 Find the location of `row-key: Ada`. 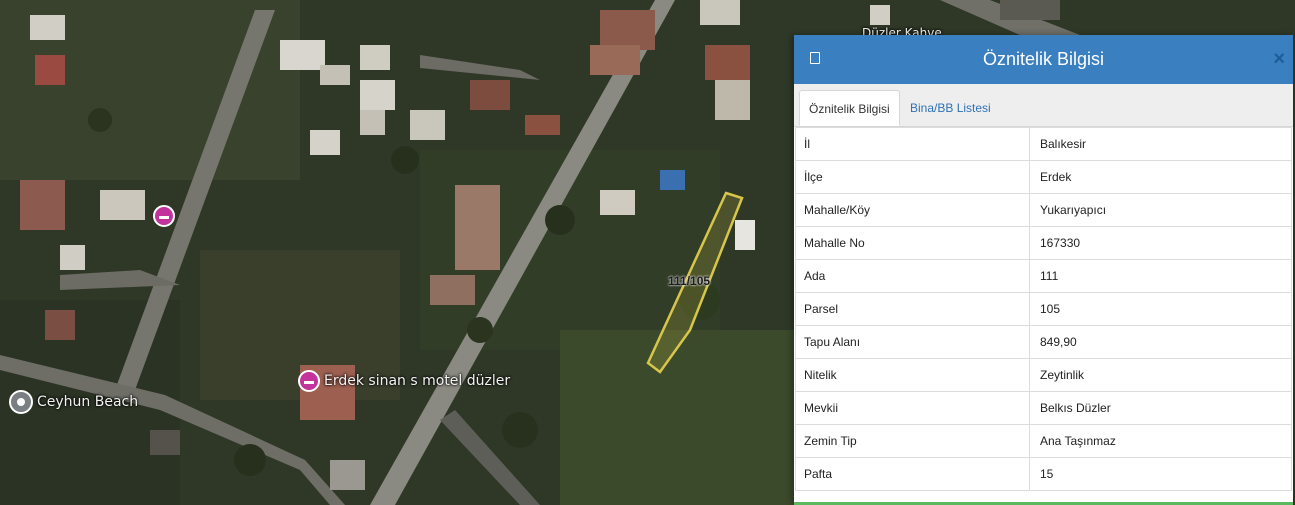

row-key: Ada is located at coordinates (912, 276).